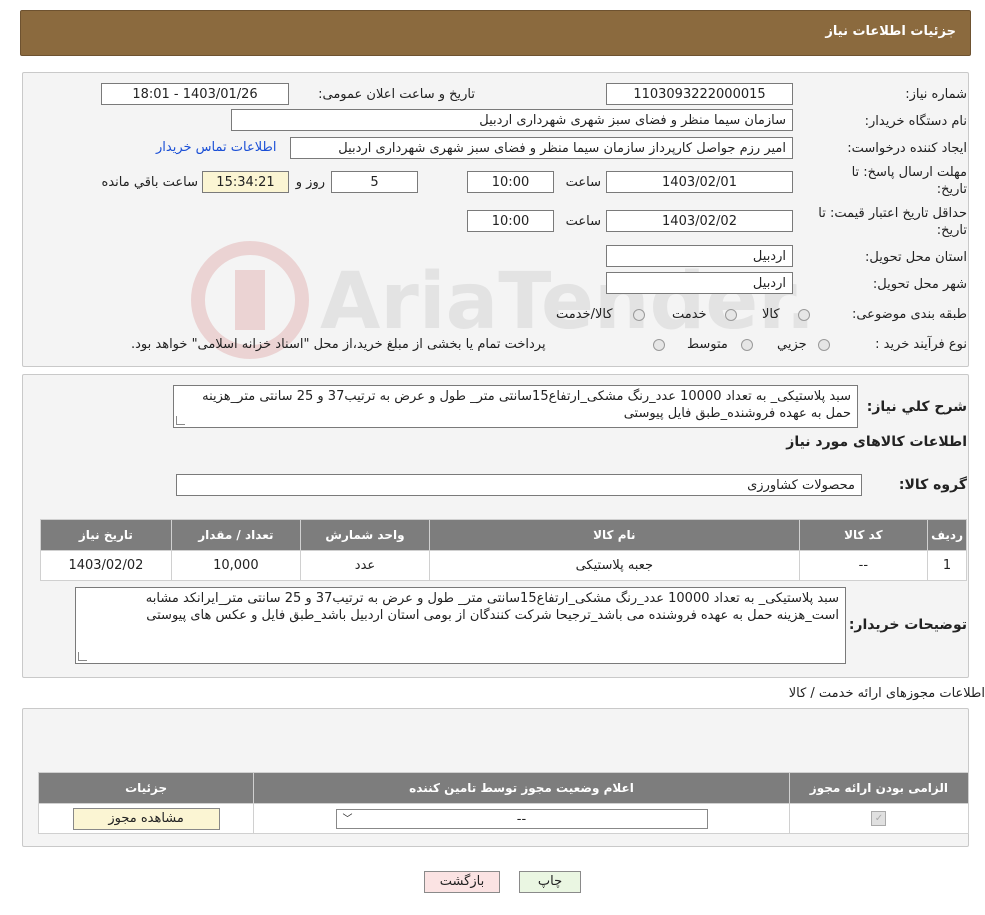 The height and width of the screenshot is (915, 985). Describe the element at coordinates (863, 535) in the screenshot. I see `col-code: کد کالا` at that location.